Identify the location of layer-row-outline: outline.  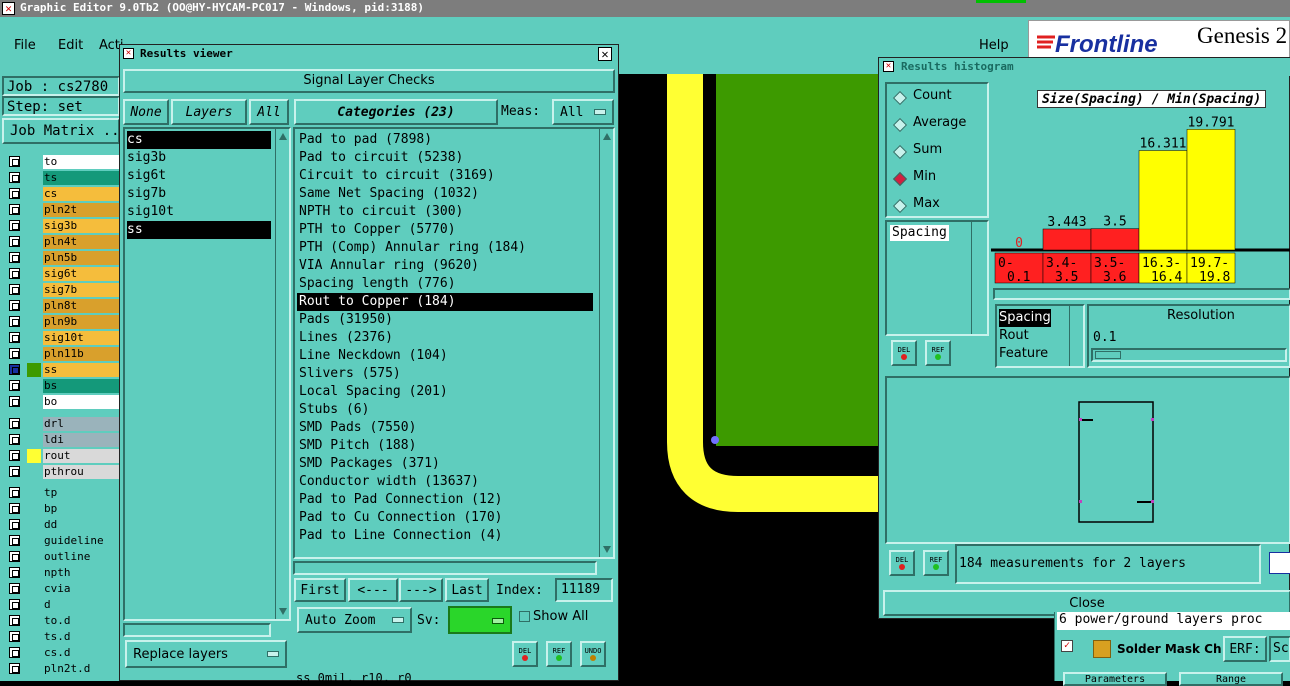
(62, 557).